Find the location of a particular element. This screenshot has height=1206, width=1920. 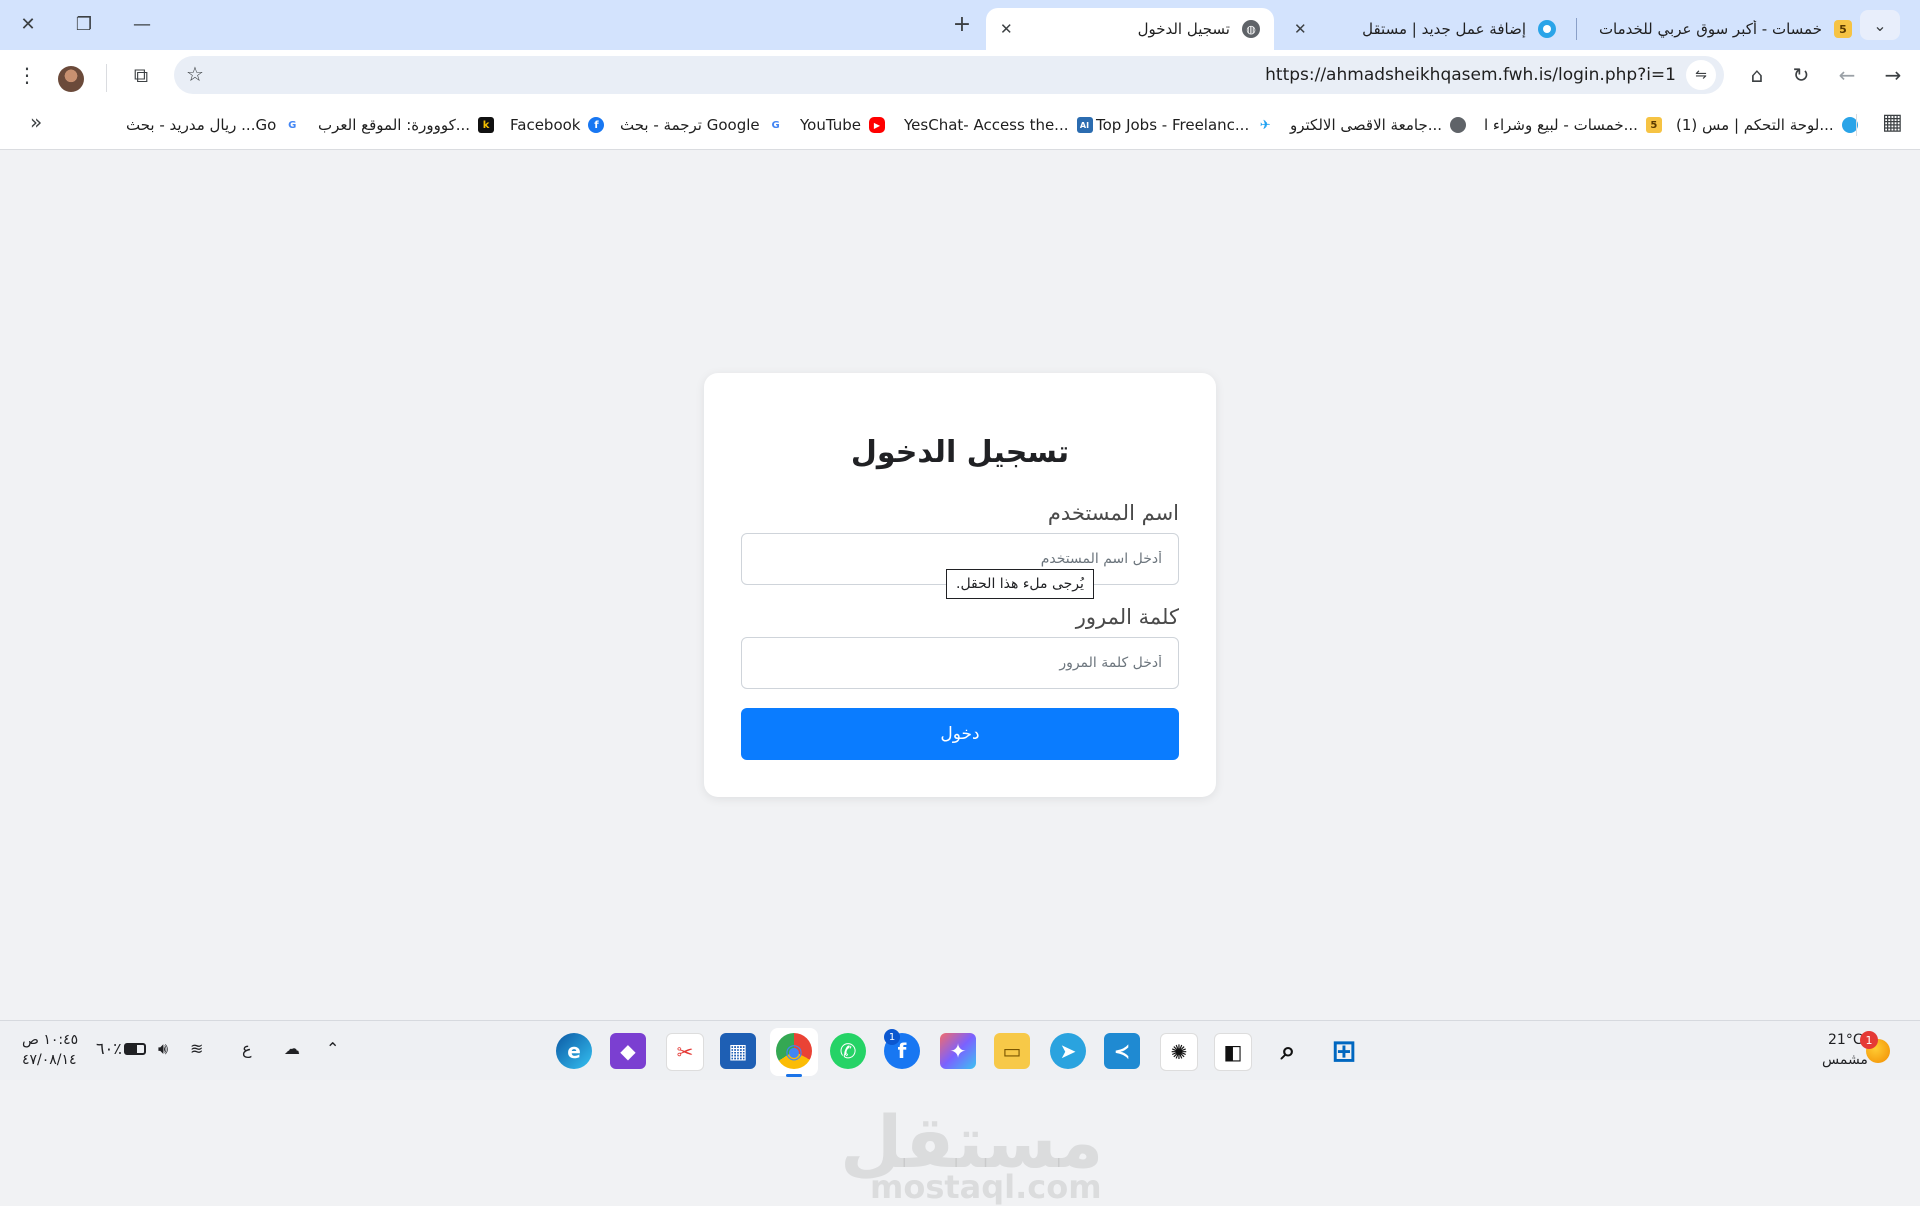

battery-percent: ٦٠٪ is located at coordinates (109, 1048).